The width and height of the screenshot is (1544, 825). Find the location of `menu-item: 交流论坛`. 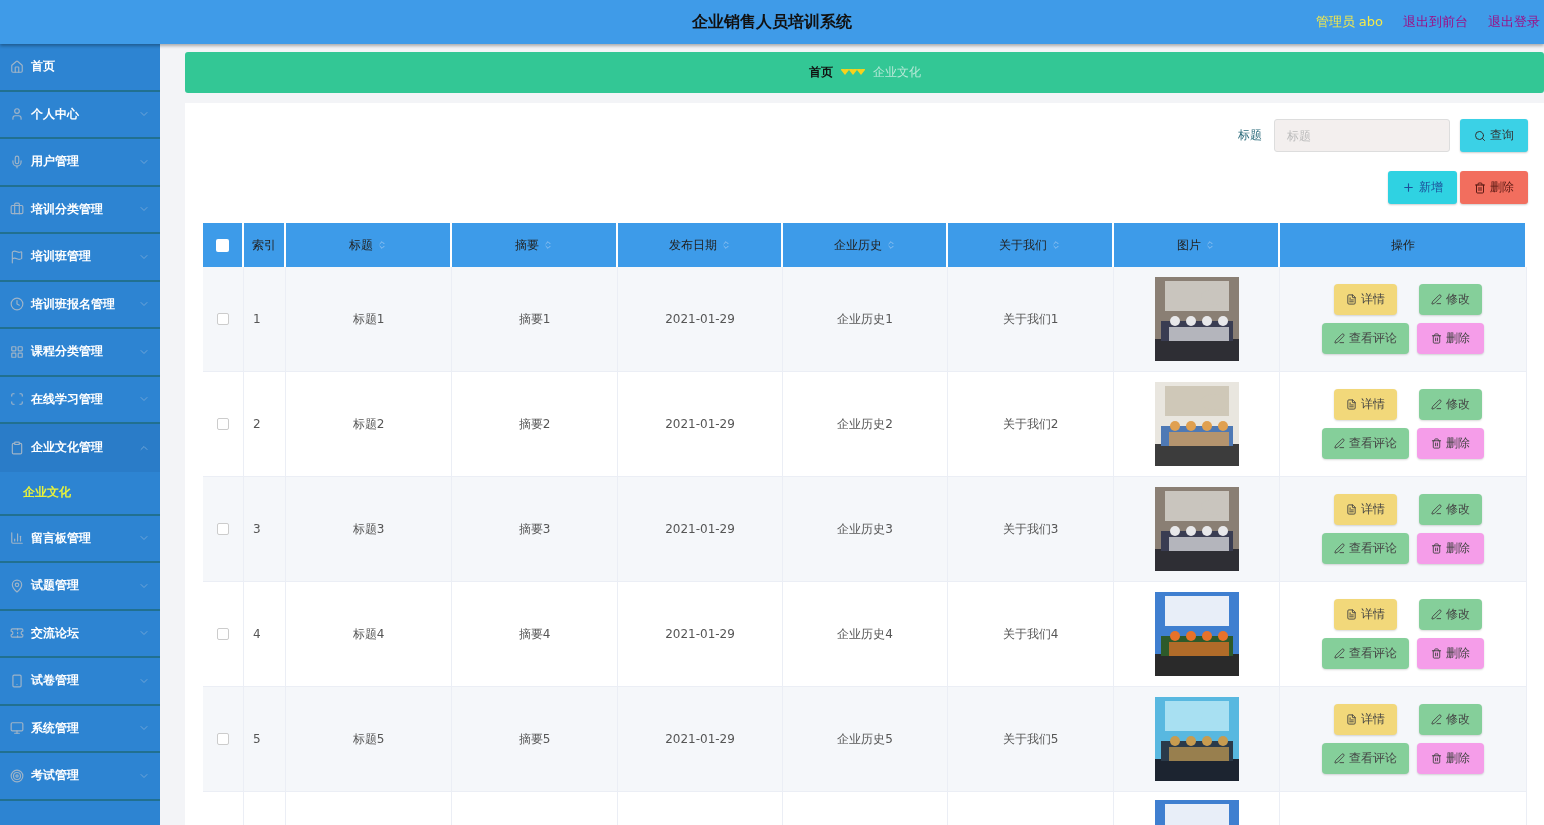

menu-item: 交流论坛 is located at coordinates (80, 634).